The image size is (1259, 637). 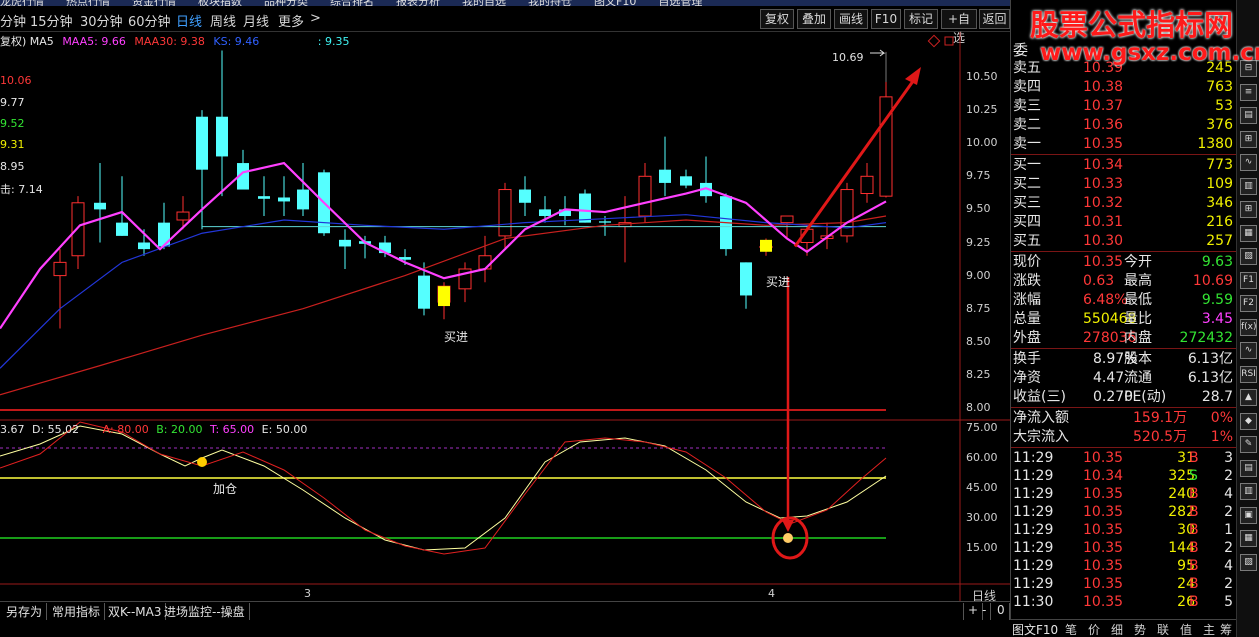 What do you see at coordinates (777, 19) in the screenshot?
I see `restore-right-button: 复权` at bounding box center [777, 19].